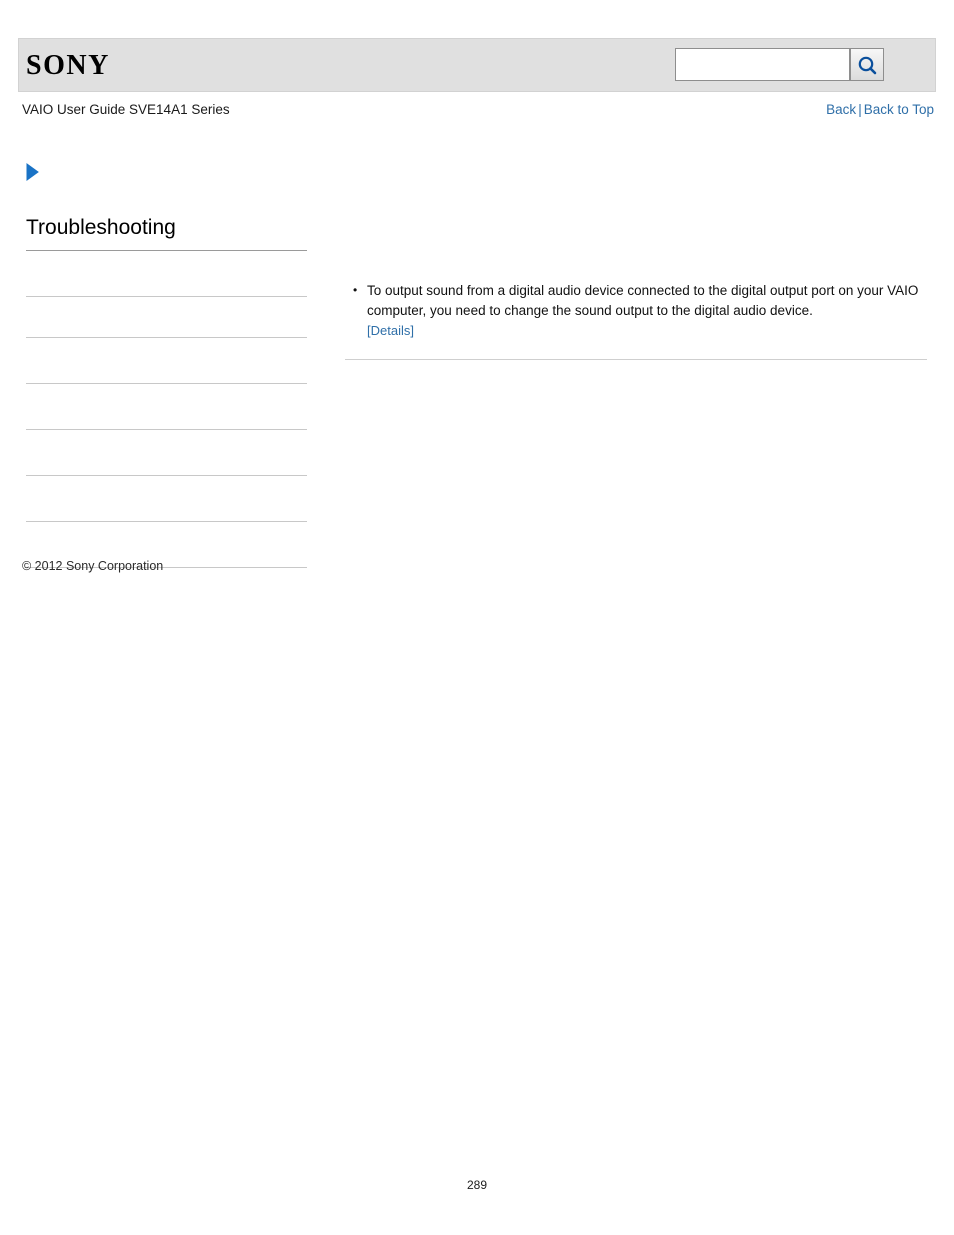 This screenshot has width=954, height=1235. Describe the element at coordinates (166, 392) in the screenshot. I see `sidebar: Troubleshooting` at that location.